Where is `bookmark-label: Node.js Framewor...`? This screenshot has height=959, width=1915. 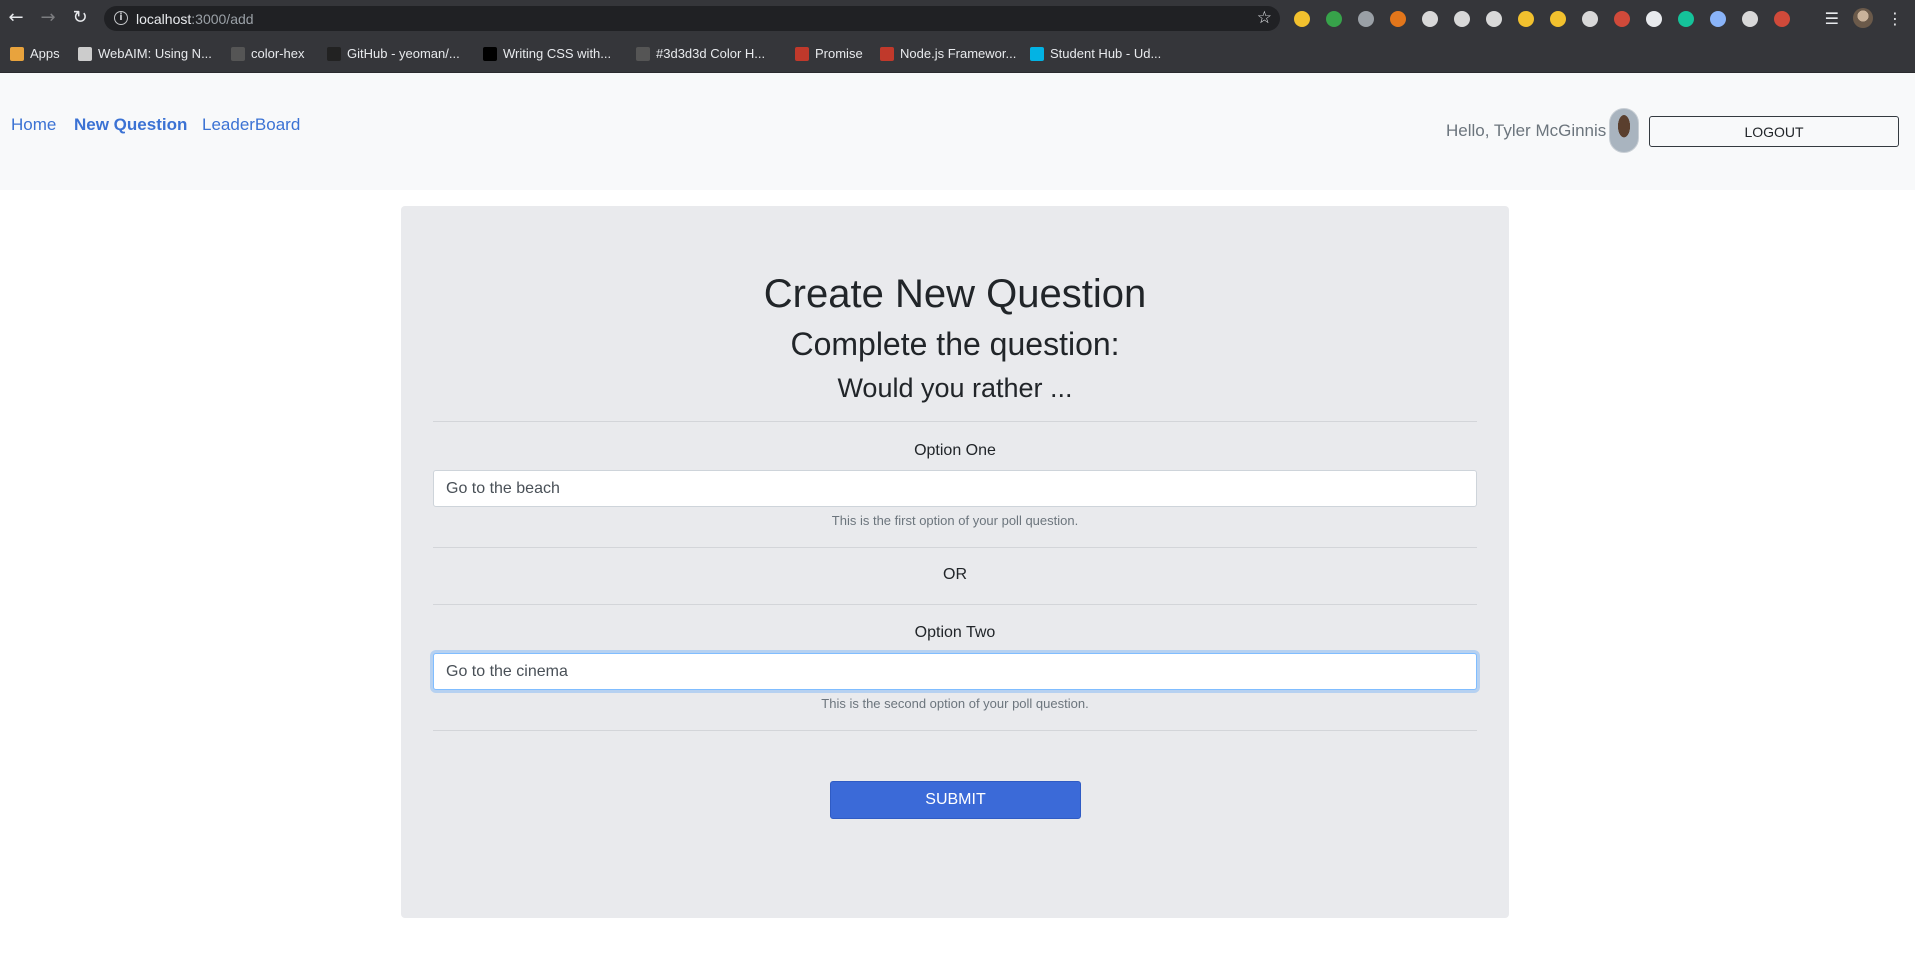
bookmark-label: Node.js Framewor... is located at coordinates (958, 53).